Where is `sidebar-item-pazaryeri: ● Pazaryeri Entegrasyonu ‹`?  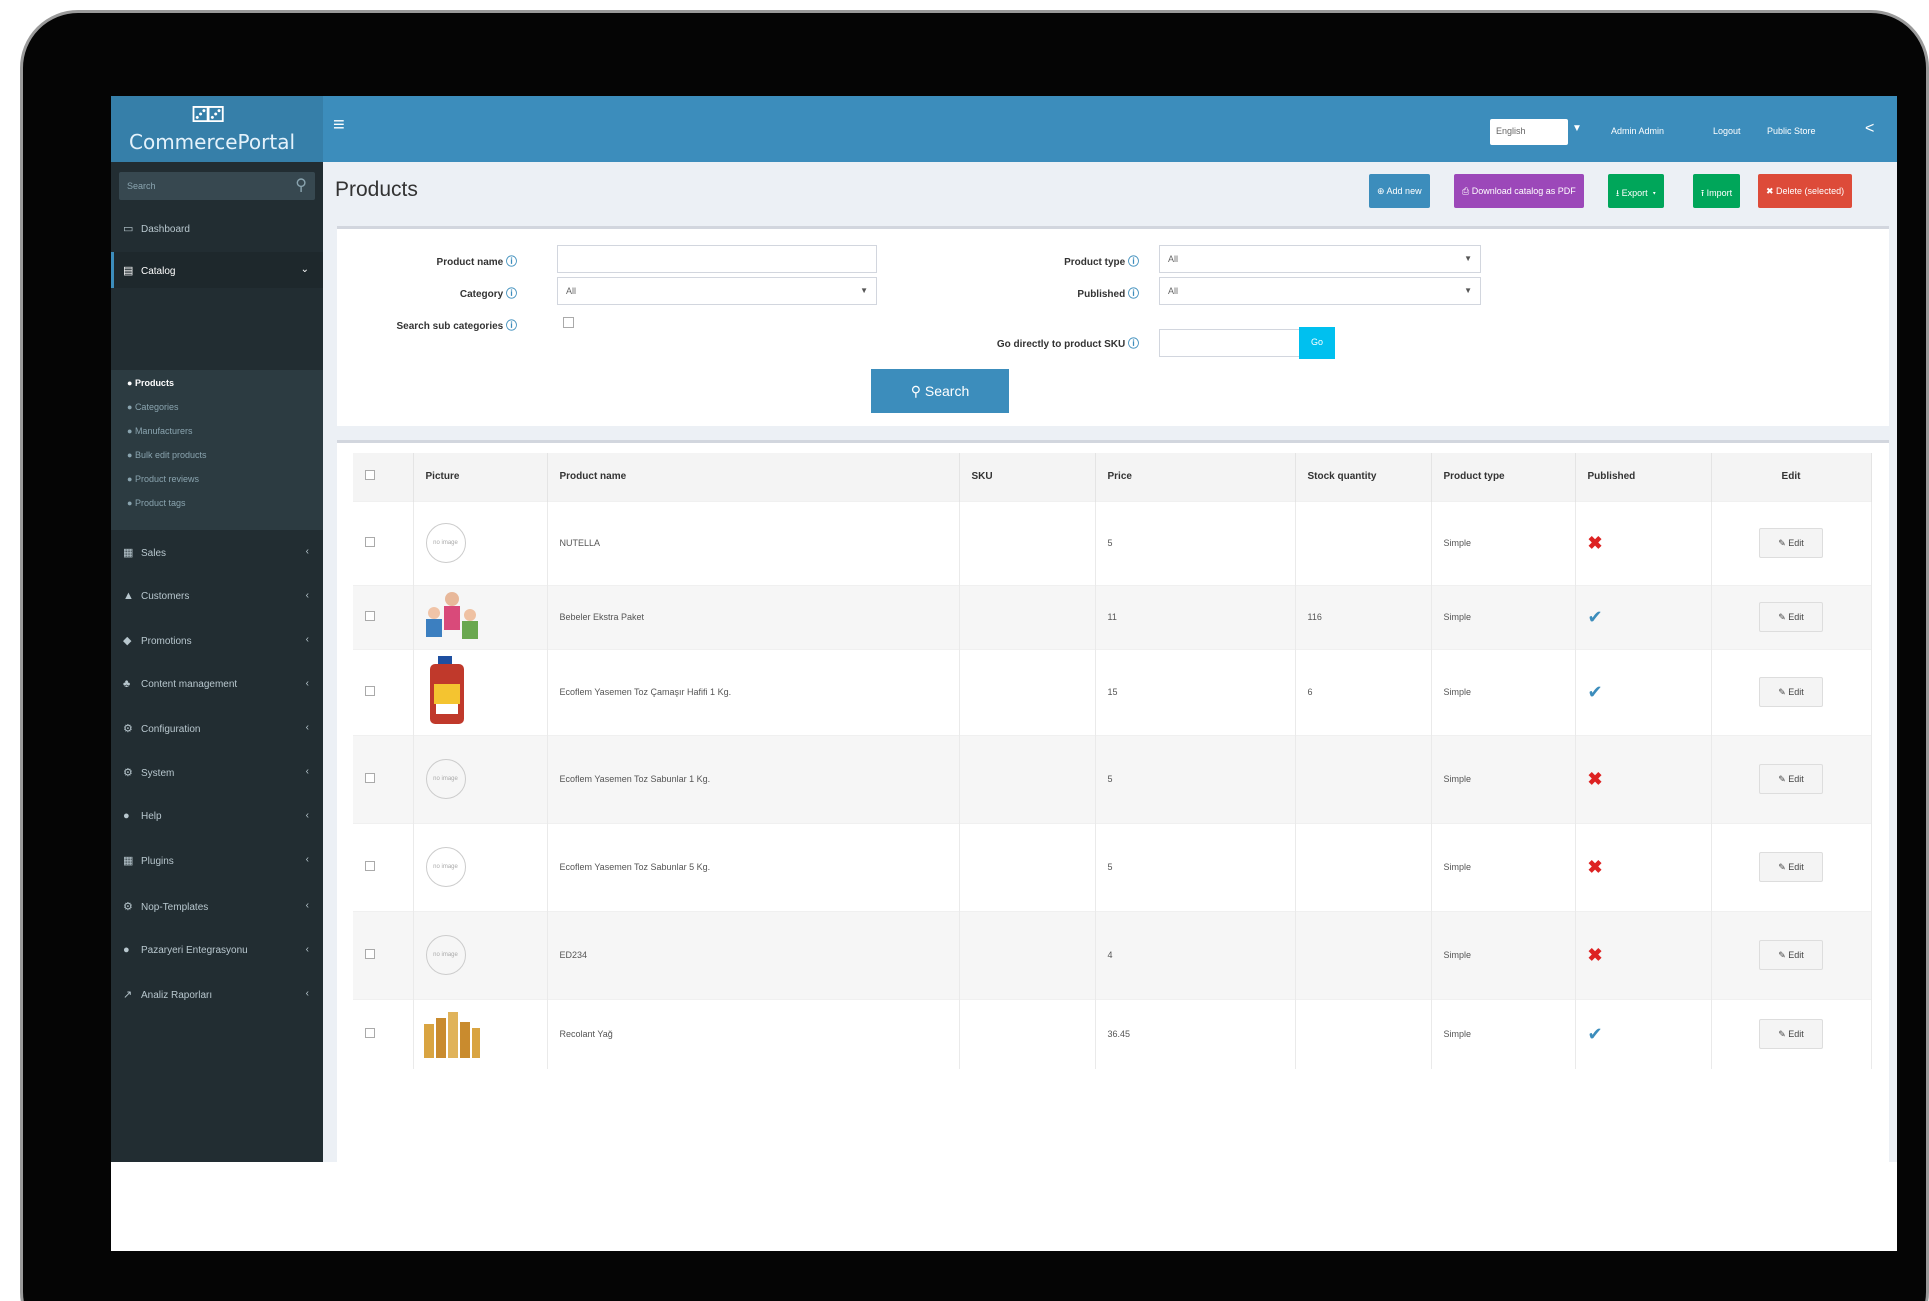
sidebar-item-pazaryeri: ● Pazaryeri Entegrasyonu ‹ is located at coordinates (217, 950).